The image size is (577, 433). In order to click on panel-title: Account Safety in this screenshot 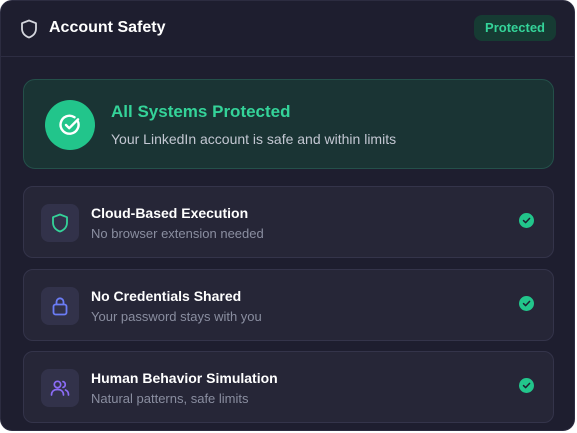, I will do `click(107, 27)`.